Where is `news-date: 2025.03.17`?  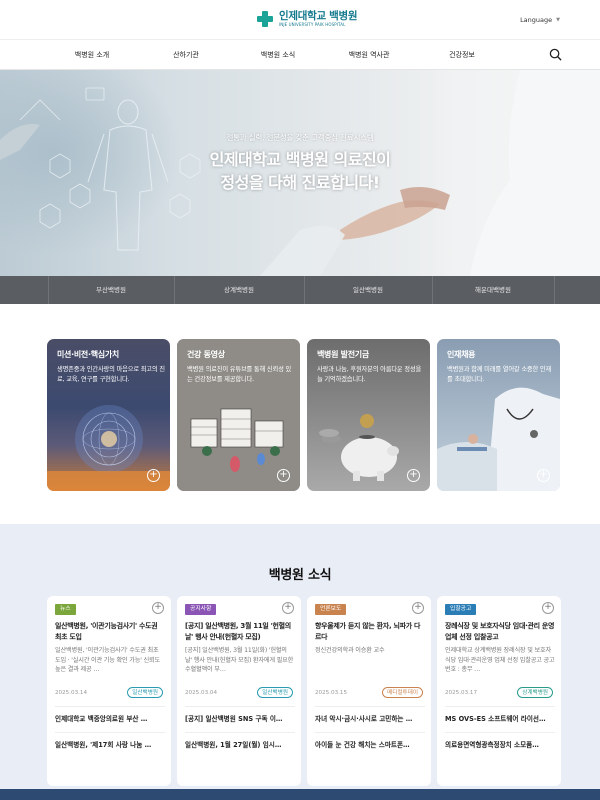 news-date: 2025.03.17 is located at coordinates (461, 693).